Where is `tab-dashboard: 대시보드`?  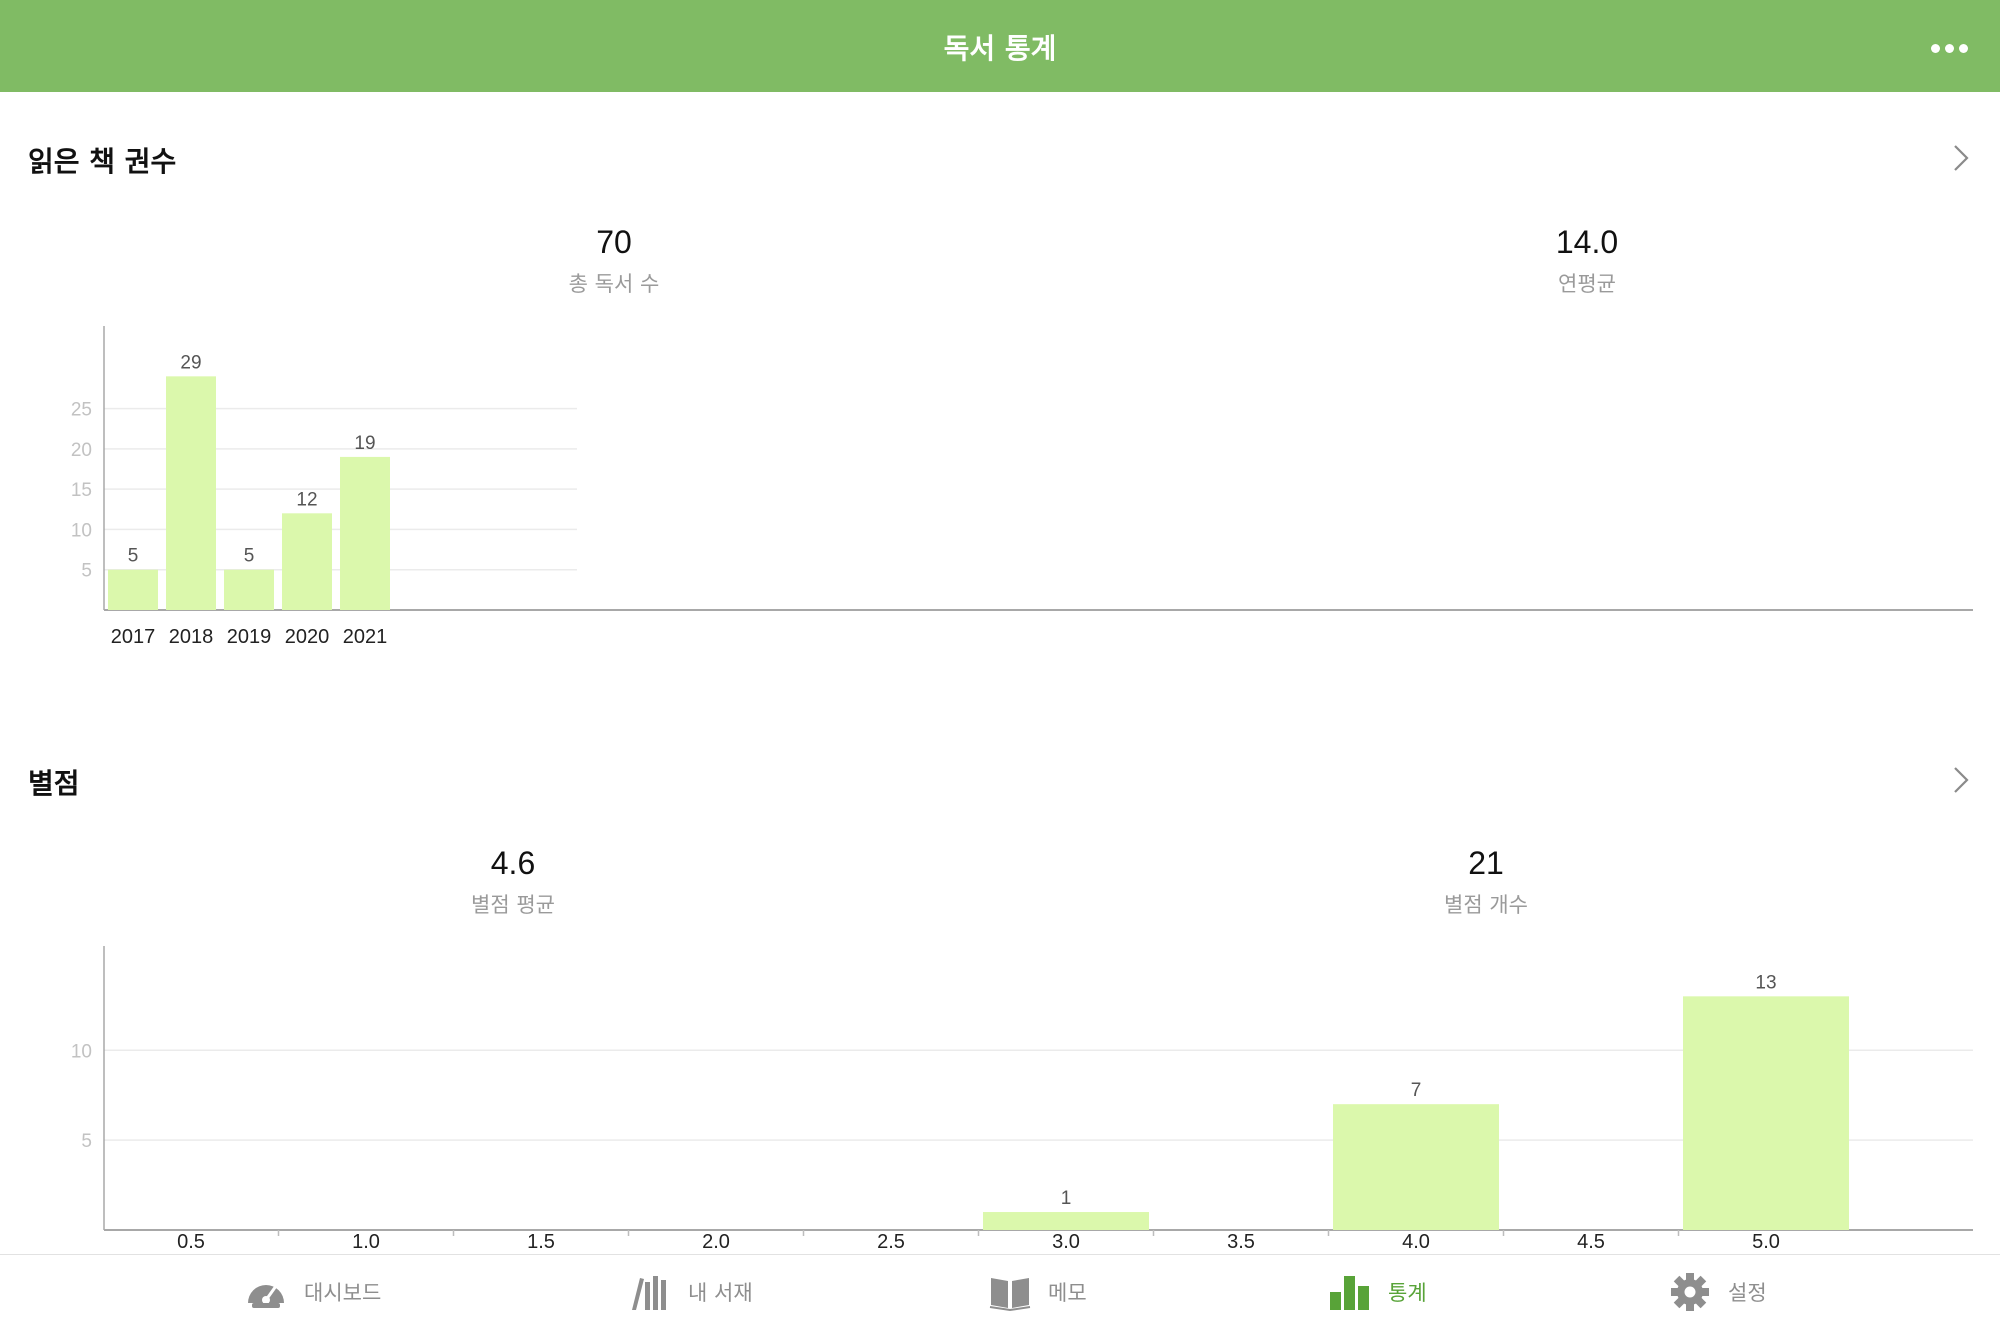
tab-dashboard: 대시보드 is located at coordinates (312, 1291).